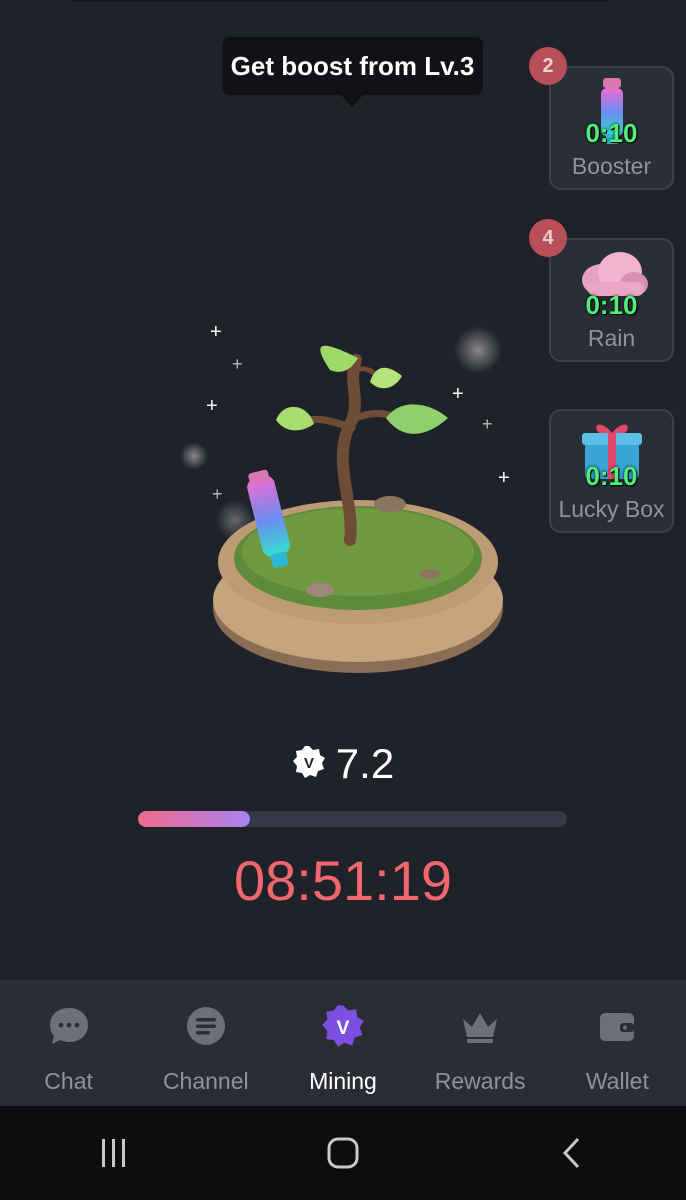 This screenshot has height=1200, width=686. I want to click on rain-count-badge: 4, so click(548, 238).